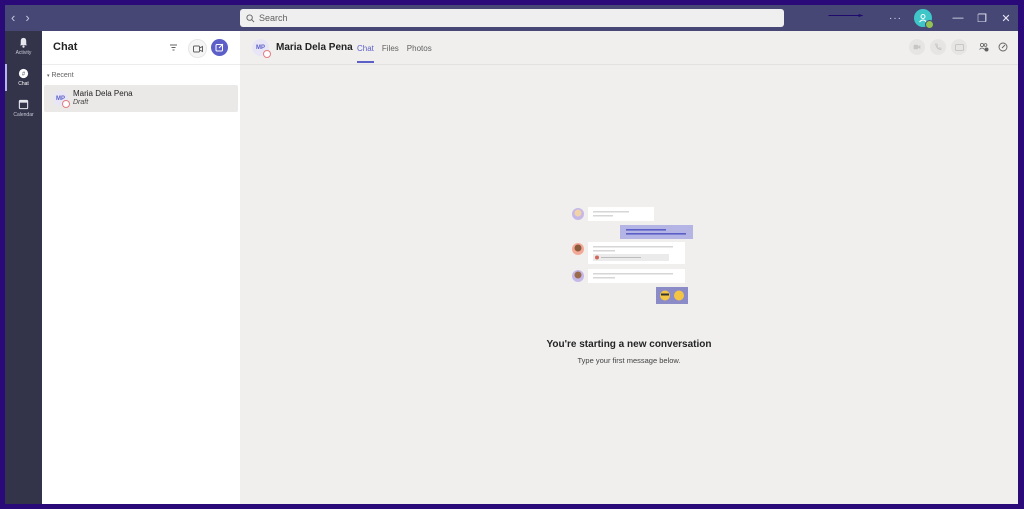 This screenshot has height=509, width=1024. What do you see at coordinates (982, 18) in the screenshot?
I see `maximize-button: ❐` at bounding box center [982, 18].